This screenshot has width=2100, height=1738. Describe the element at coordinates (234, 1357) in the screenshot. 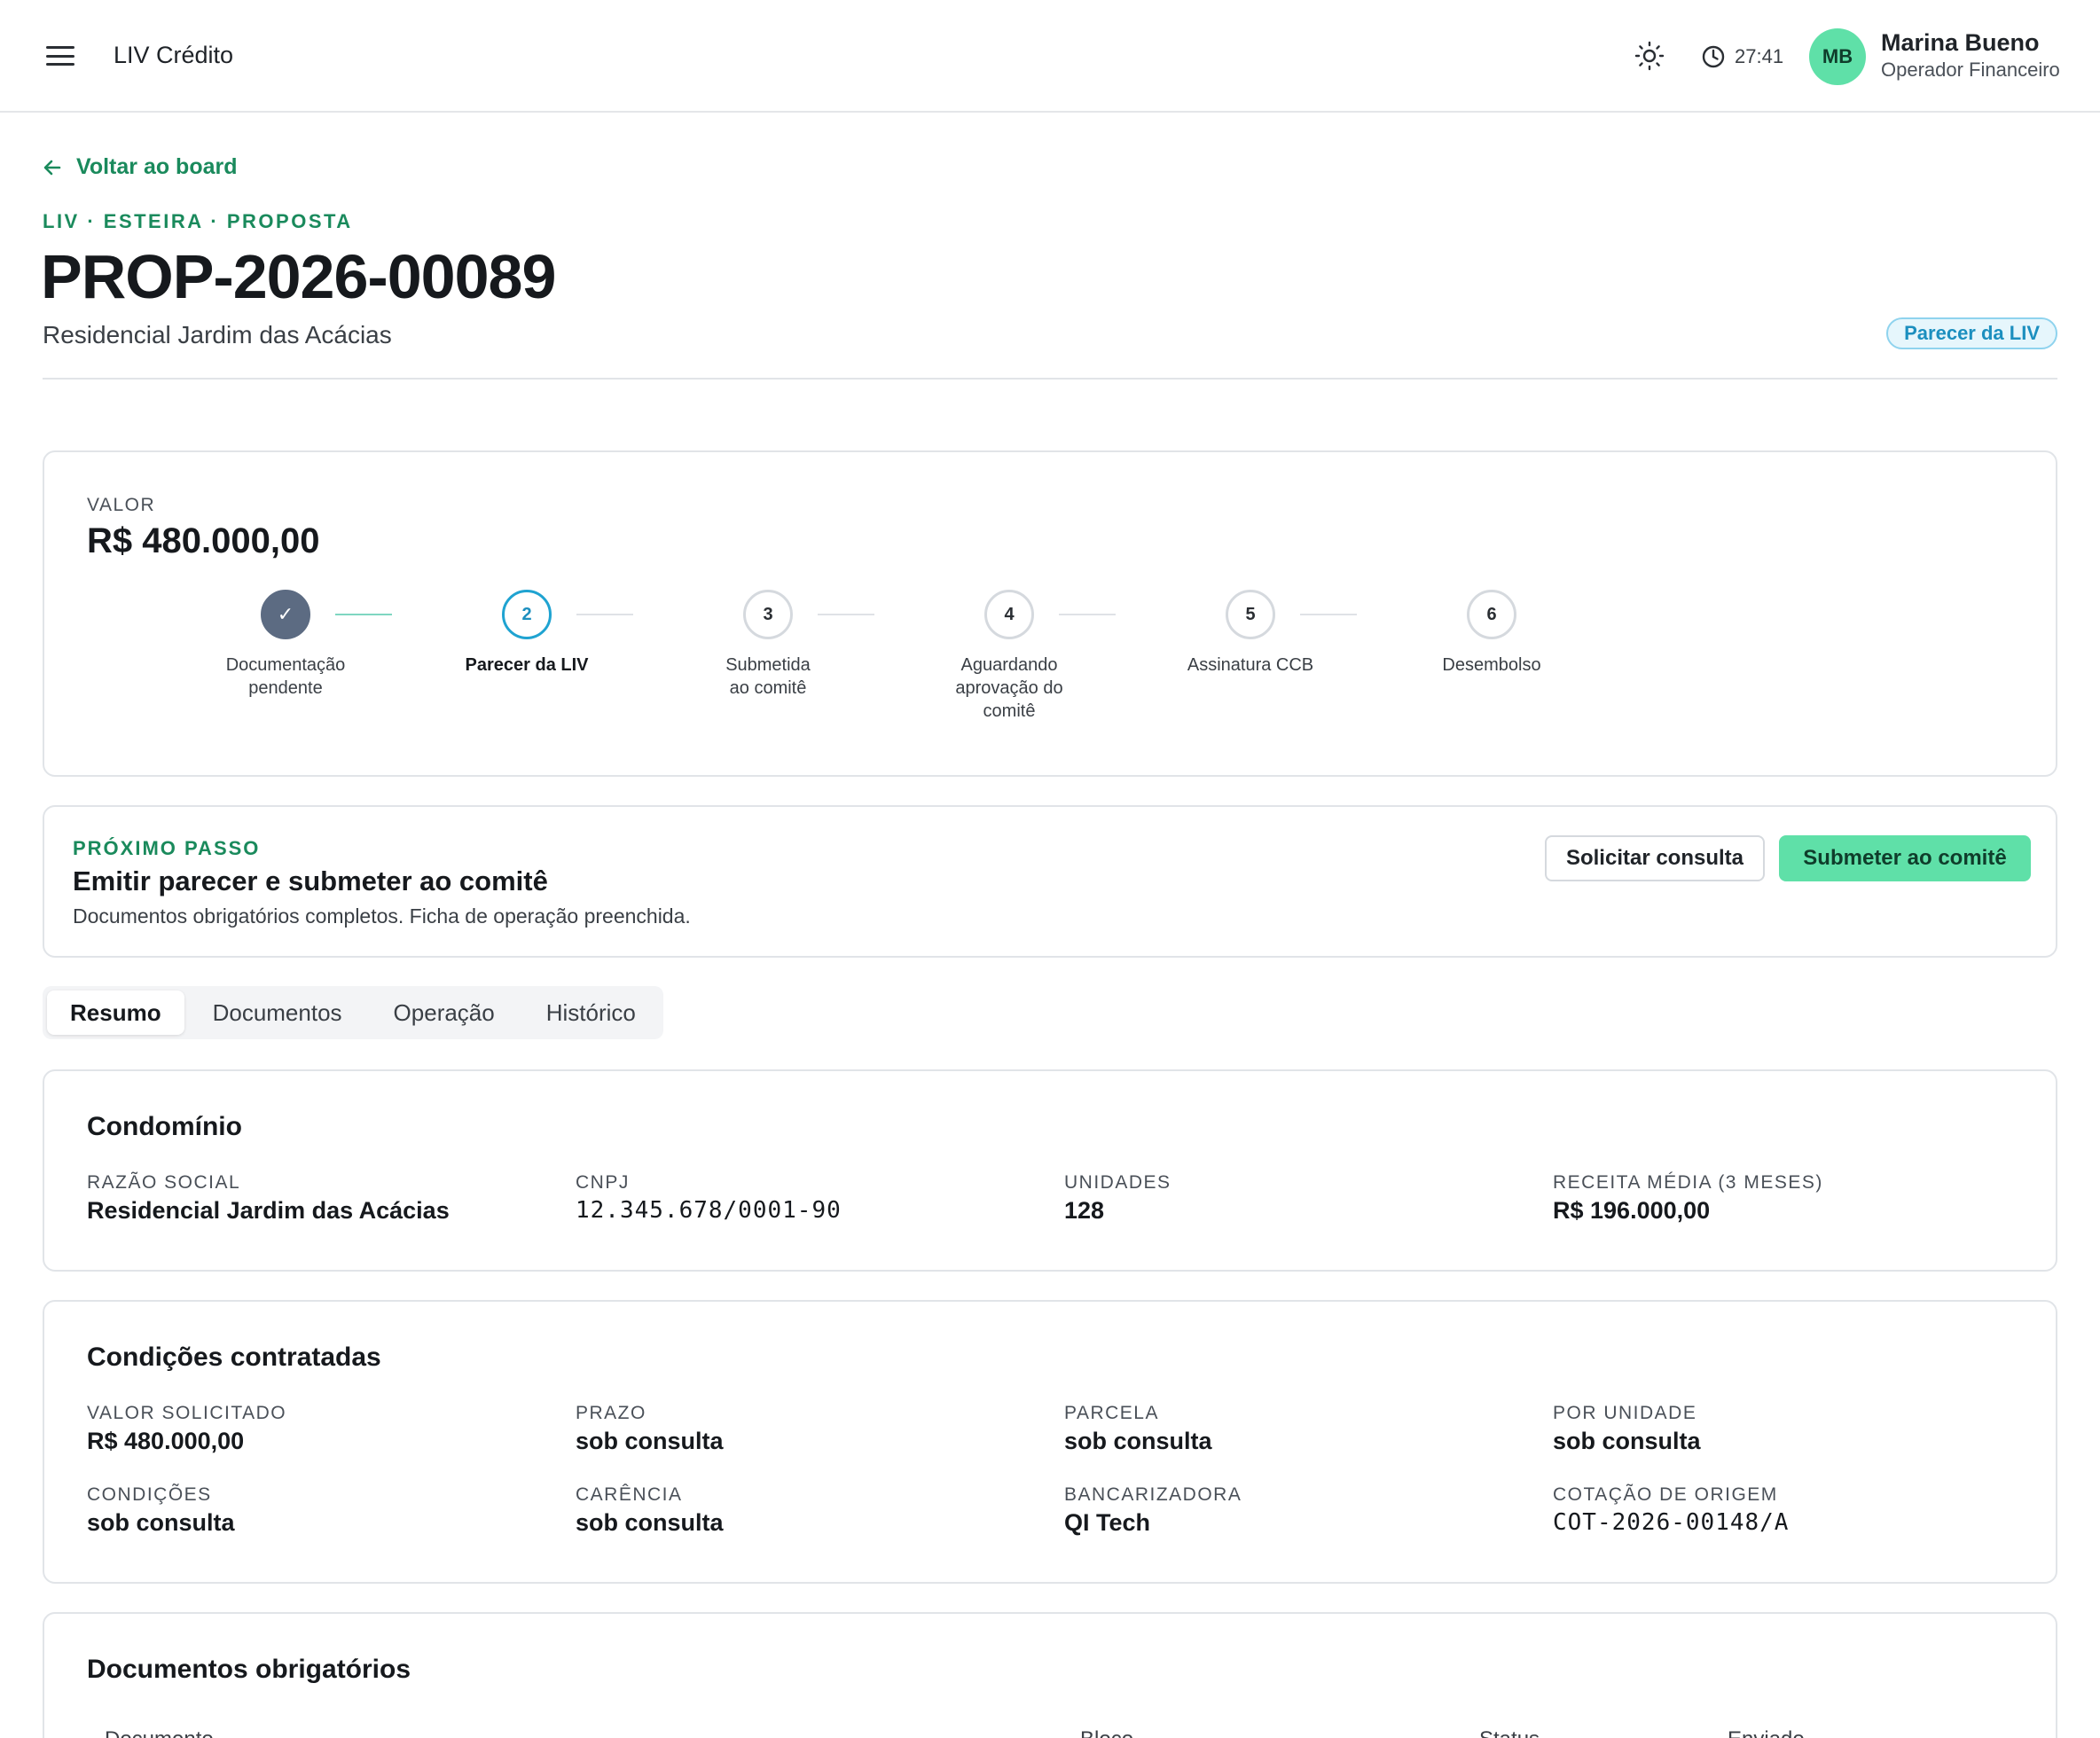

I see `condicoes-title: Condições contratadas` at that location.